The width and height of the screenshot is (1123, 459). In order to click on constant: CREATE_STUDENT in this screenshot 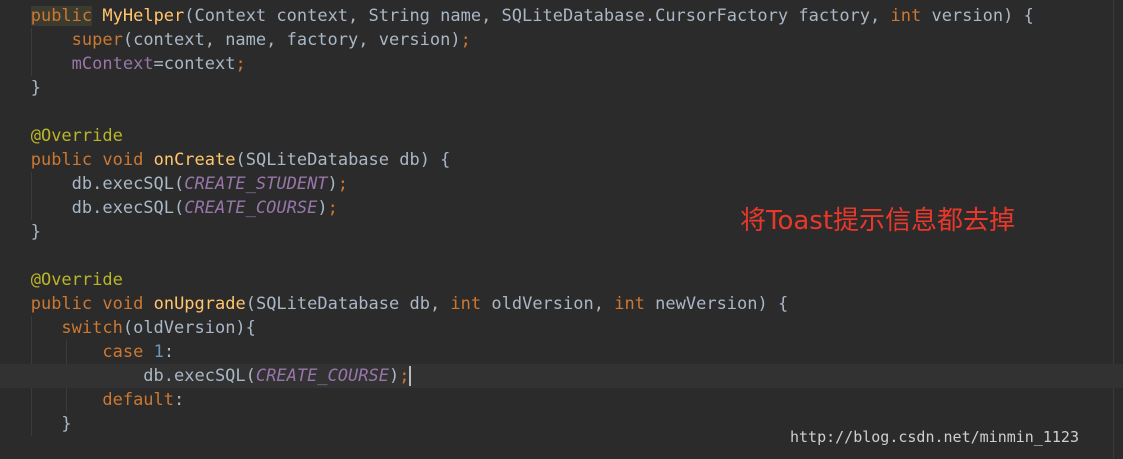, I will do `click(256, 184)`.